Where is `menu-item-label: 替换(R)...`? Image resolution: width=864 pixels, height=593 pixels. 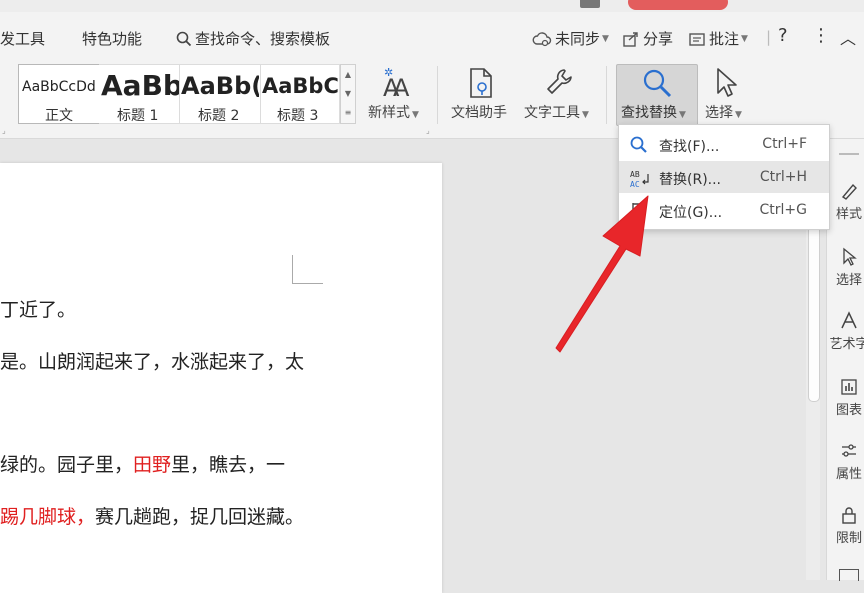 menu-item-label: 替换(R)... is located at coordinates (690, 180).